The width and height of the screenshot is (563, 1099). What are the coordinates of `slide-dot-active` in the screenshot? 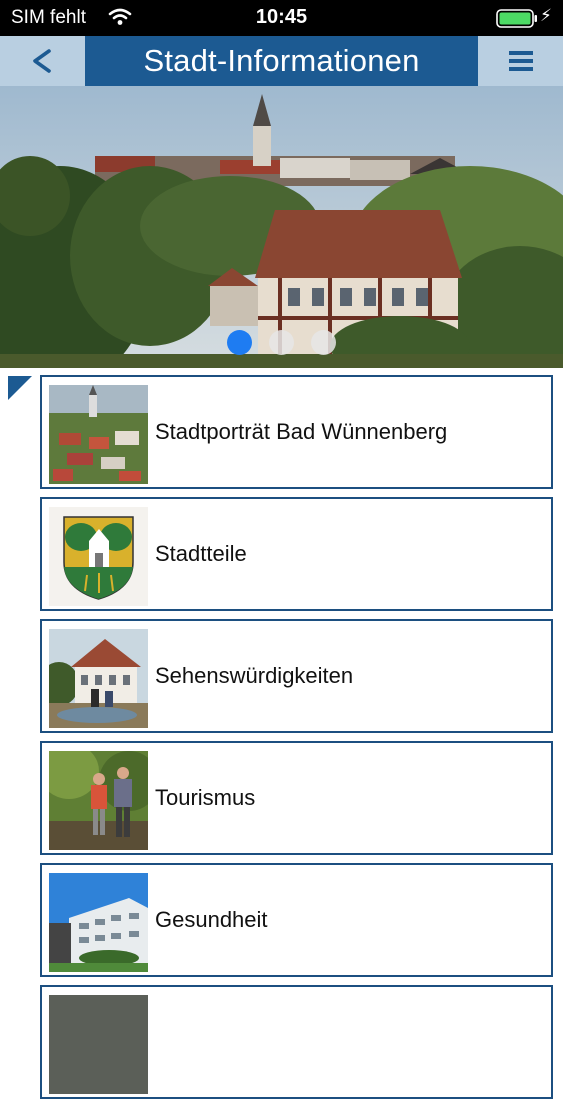 It's located at (239, 342).